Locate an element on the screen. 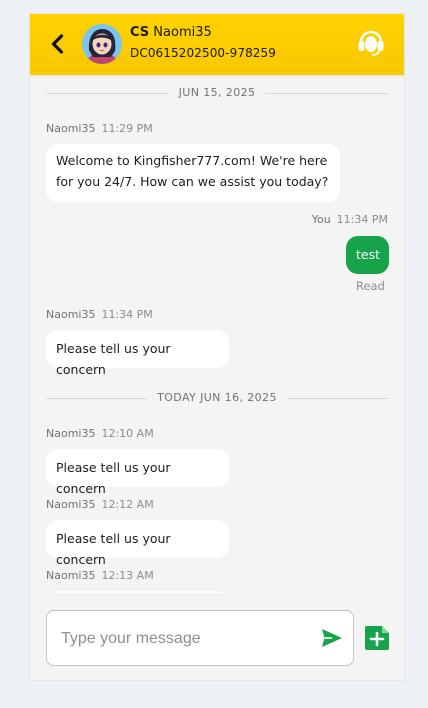 Image resolution: width=428 pixels, height=708 pixels. agent-title: CS Naomi35 is located at coordinates (171, 32).